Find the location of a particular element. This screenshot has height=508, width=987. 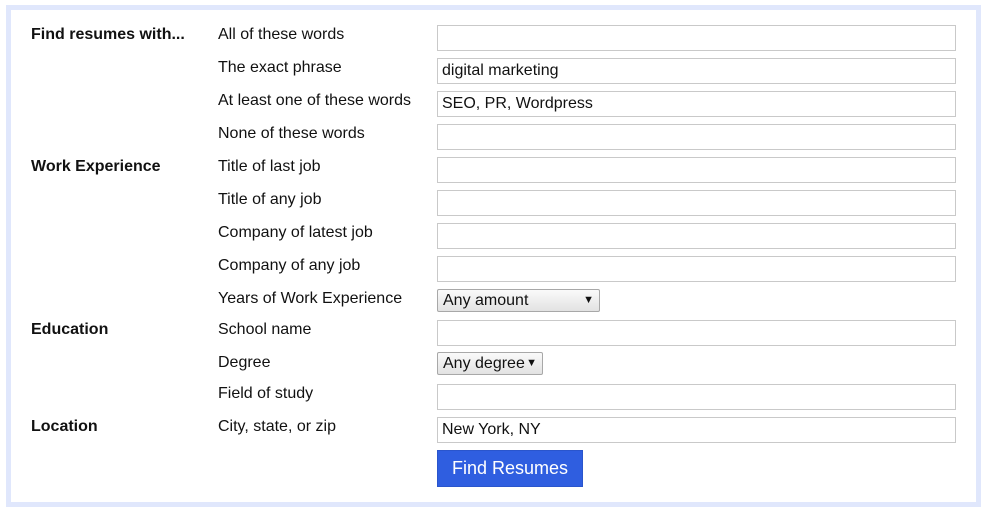

find-resumes-button: Find Resumes is located at coordinates (510, 468).